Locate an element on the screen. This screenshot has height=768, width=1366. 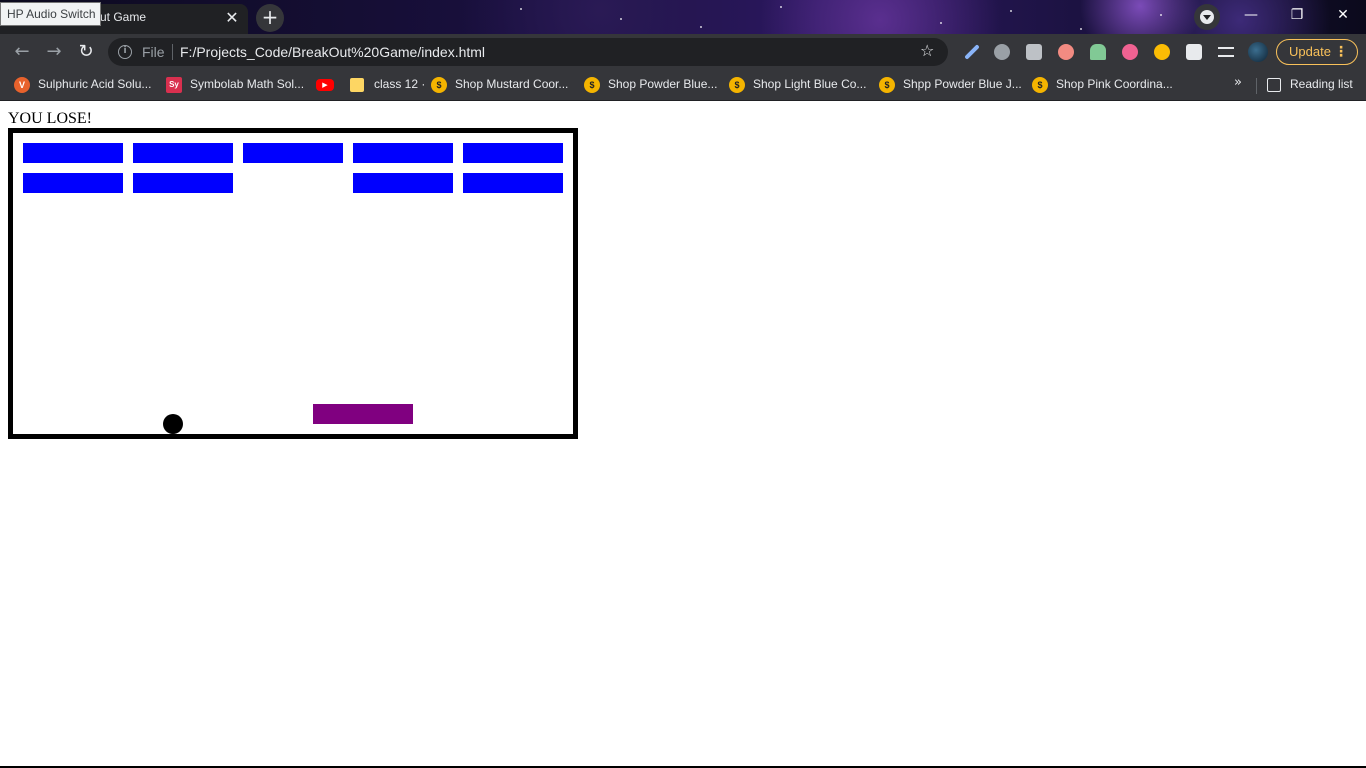
forward-button: → is located at coordinates (54, 52).